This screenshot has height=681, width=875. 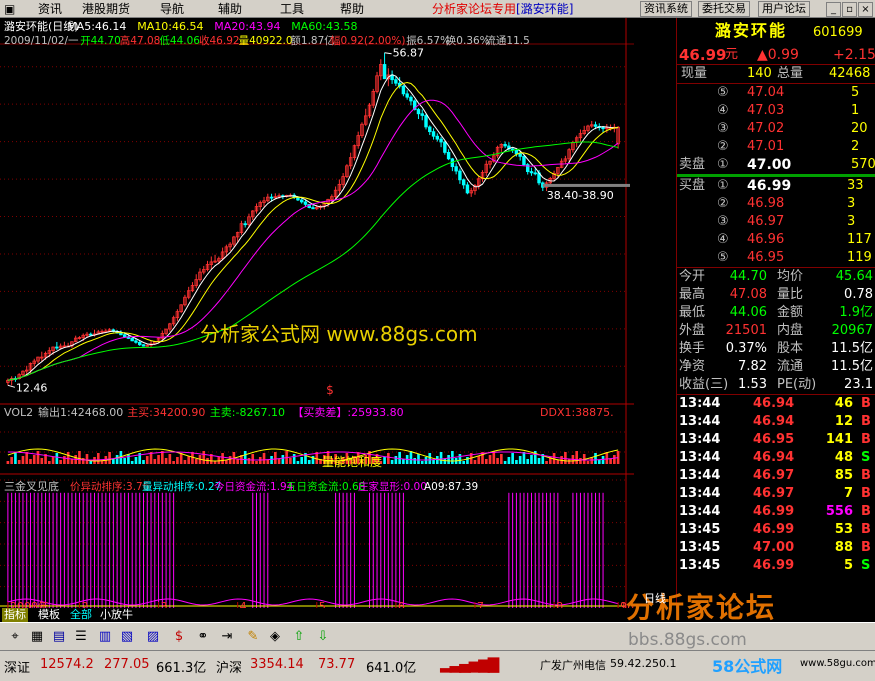 I want to click on ind-series-1: 量异动排序:0.27, so click(x=181, y=486).